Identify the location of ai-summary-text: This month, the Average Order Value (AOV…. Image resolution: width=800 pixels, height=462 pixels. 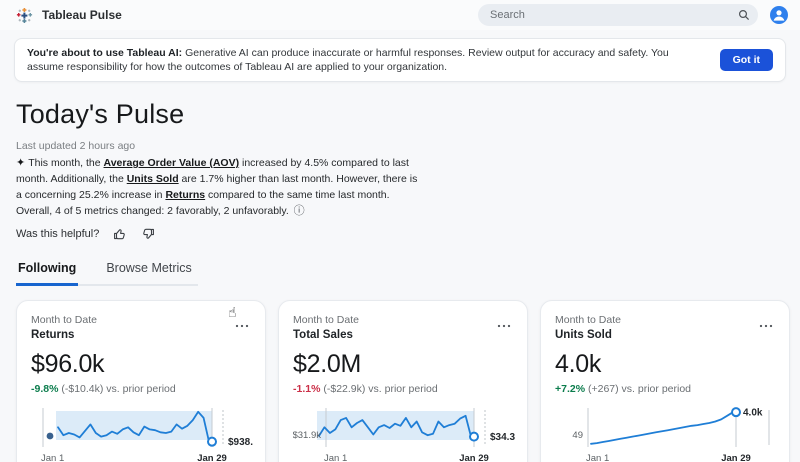
(217, 187).